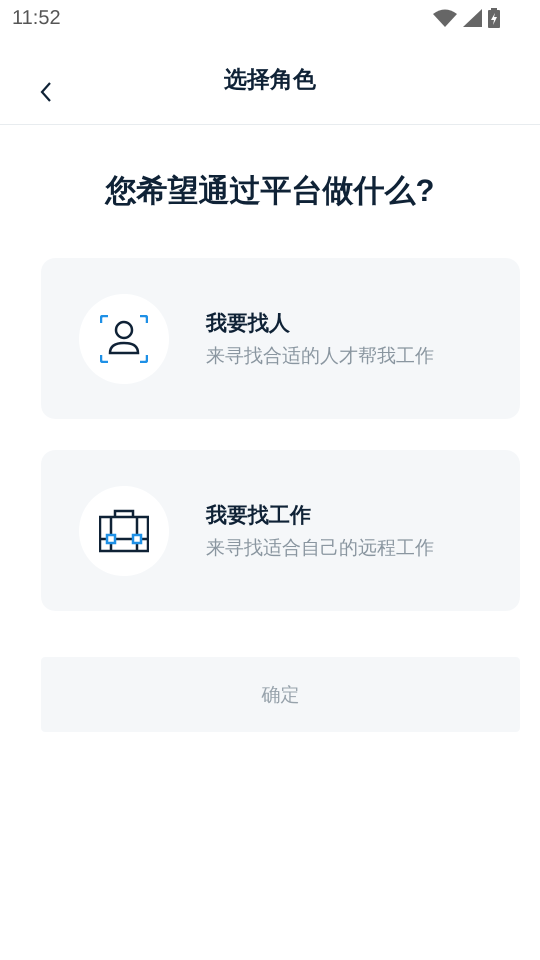 This screenshot has height=960, width=540. I want to click on status-time: 11:52, so click(36, 18).